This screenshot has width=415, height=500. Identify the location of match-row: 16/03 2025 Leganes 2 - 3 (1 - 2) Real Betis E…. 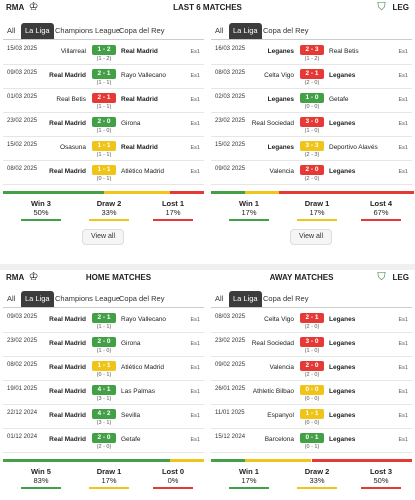
(311, 54).